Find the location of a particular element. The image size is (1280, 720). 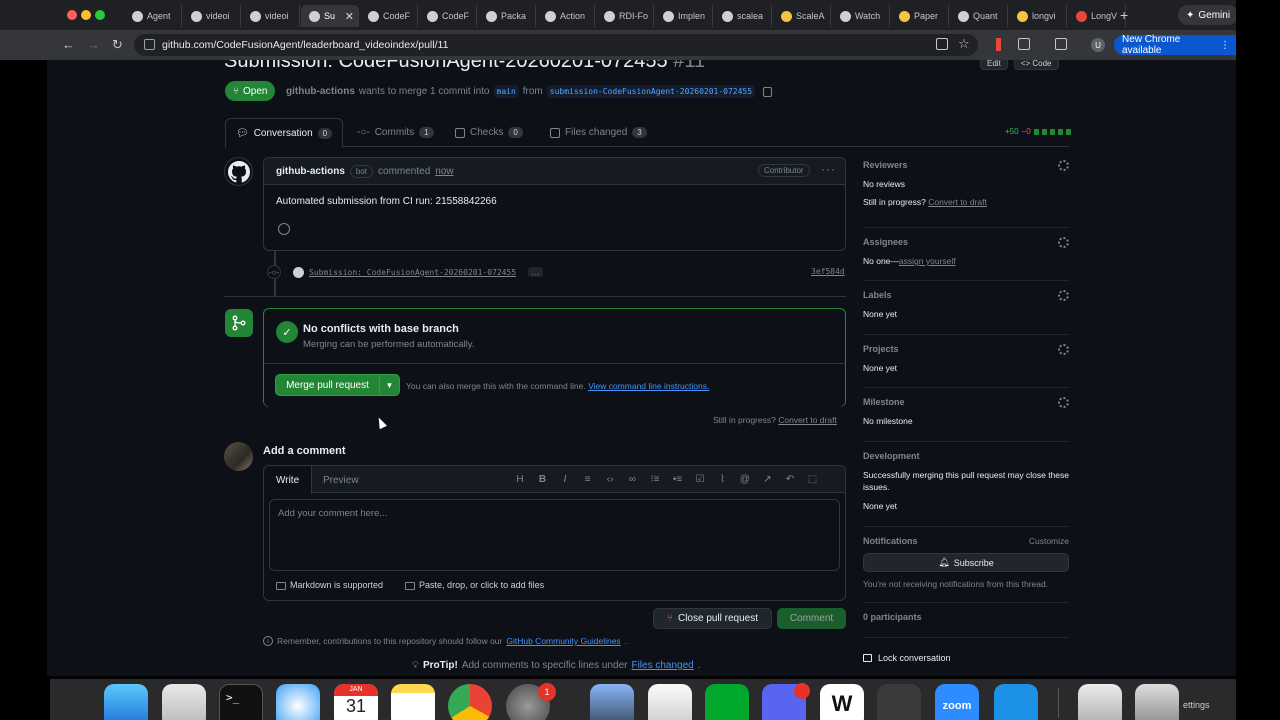

finder-icon is located at coordinates (126, 702).